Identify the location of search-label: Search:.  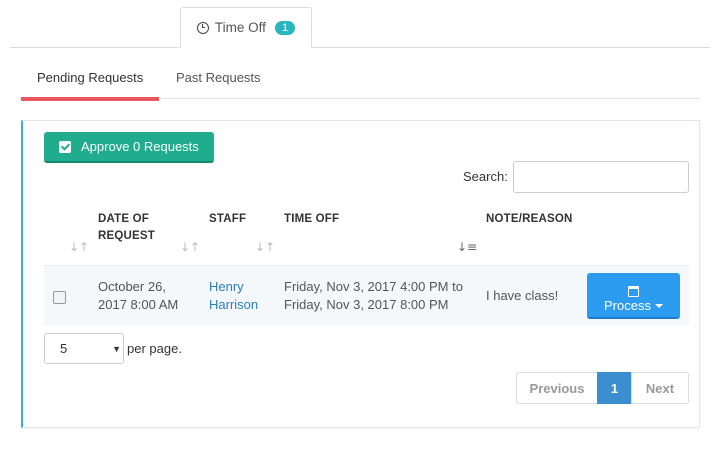
(485, 176).